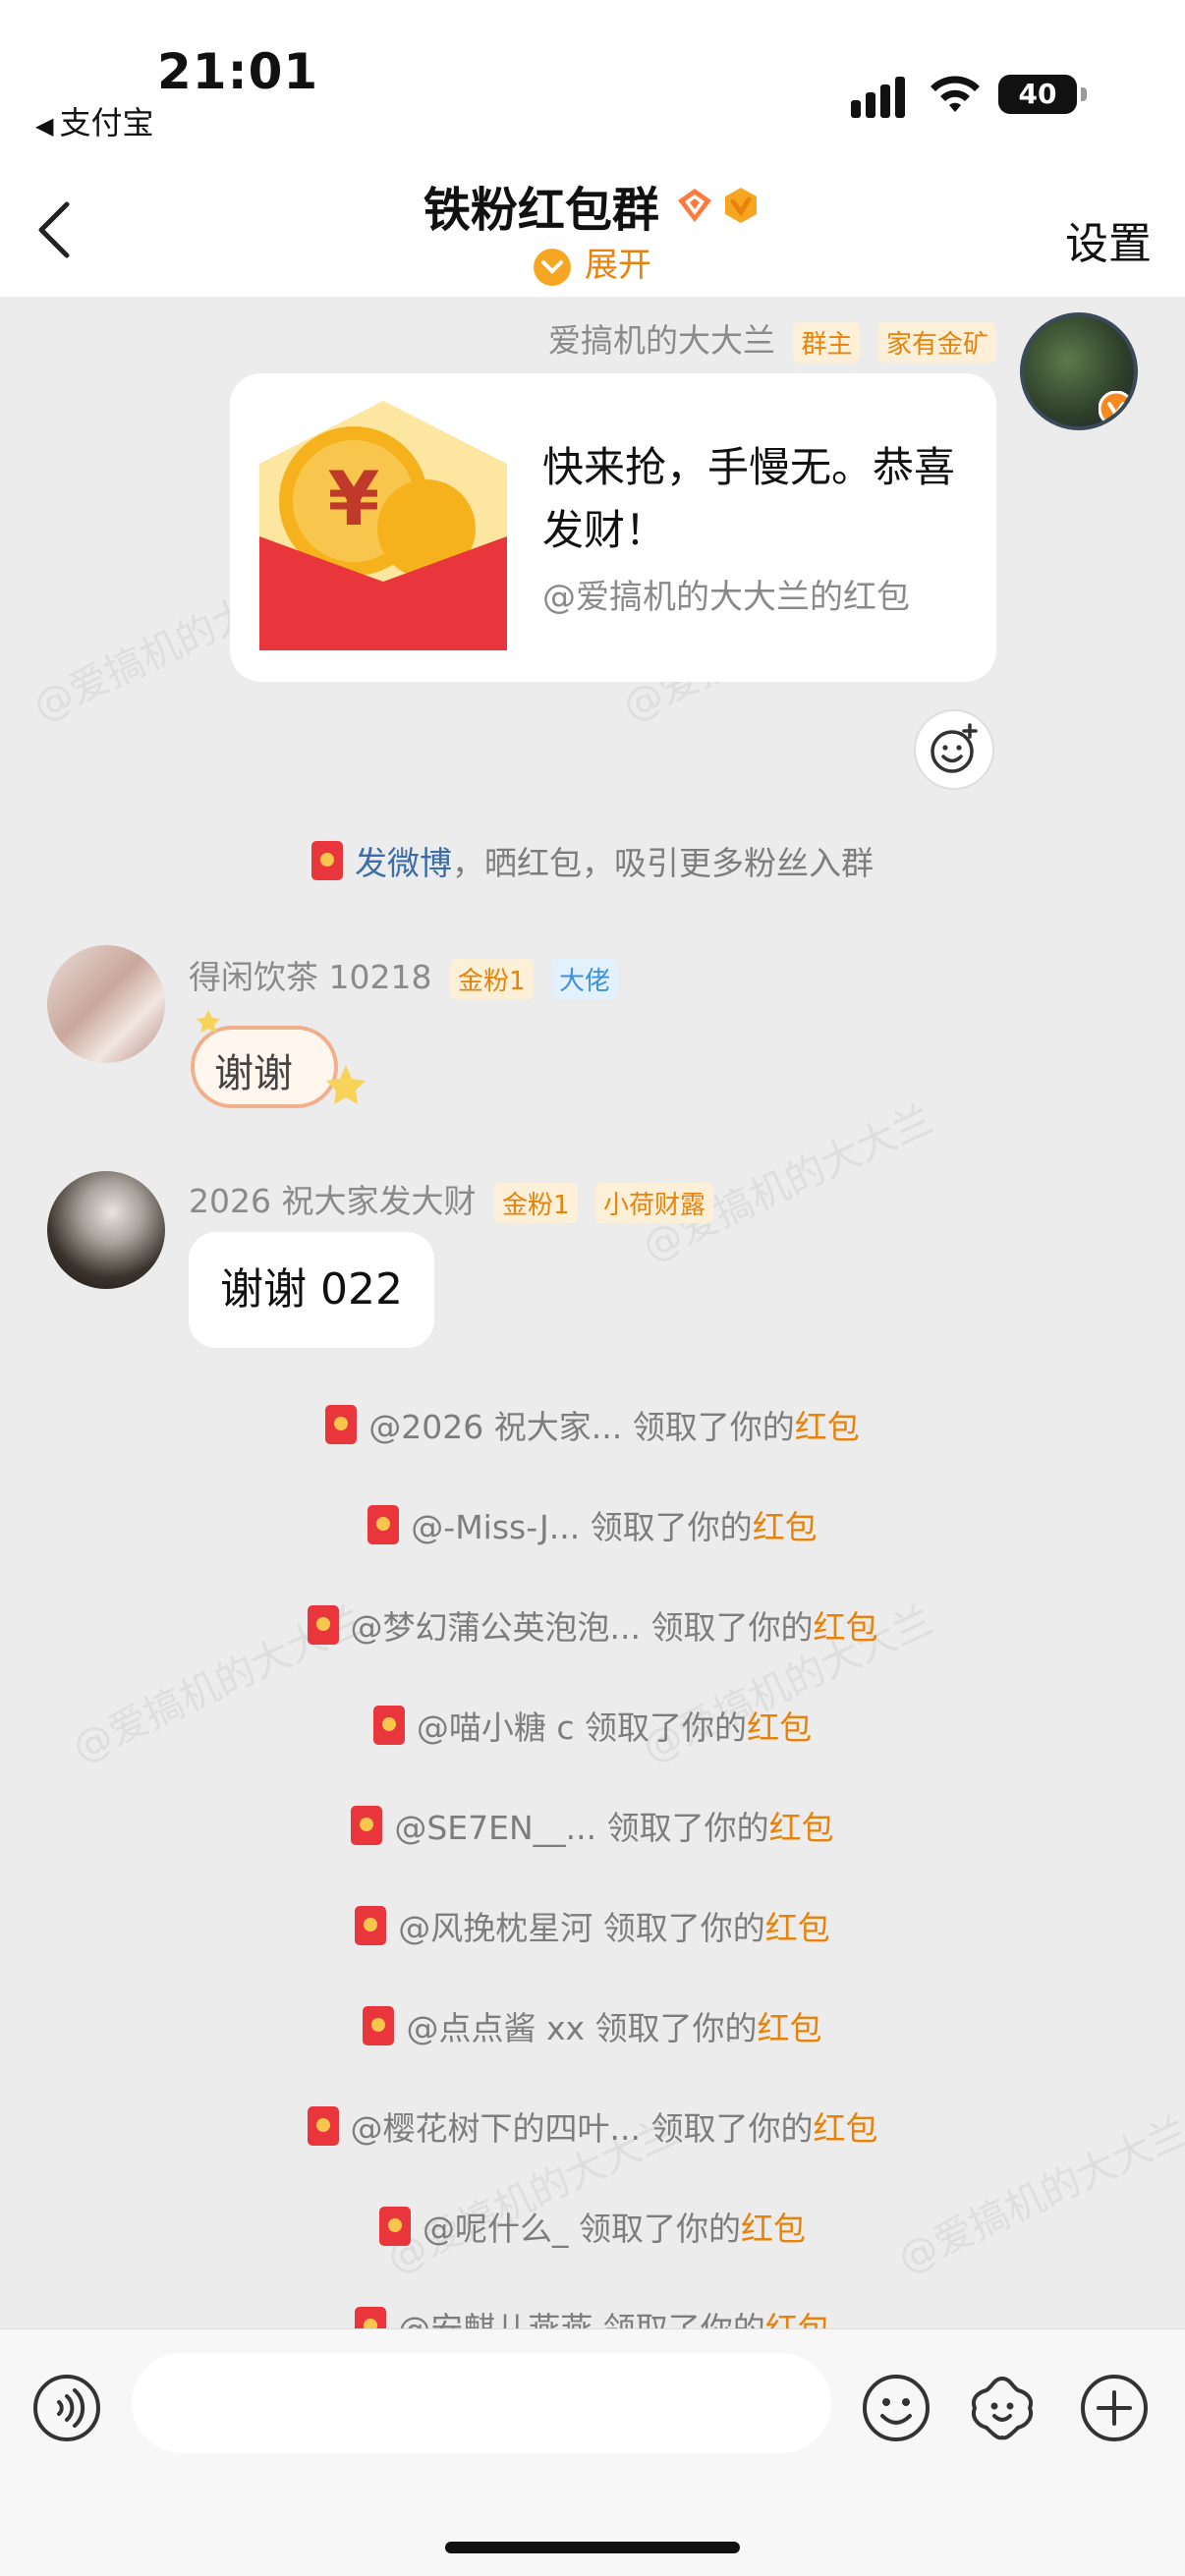  What do you see at coordinates (592, 1725) in the screenshot?
I see `claim-notice: @喵小糖 c 领取了你的红包` at bounding box center [592, 1725].